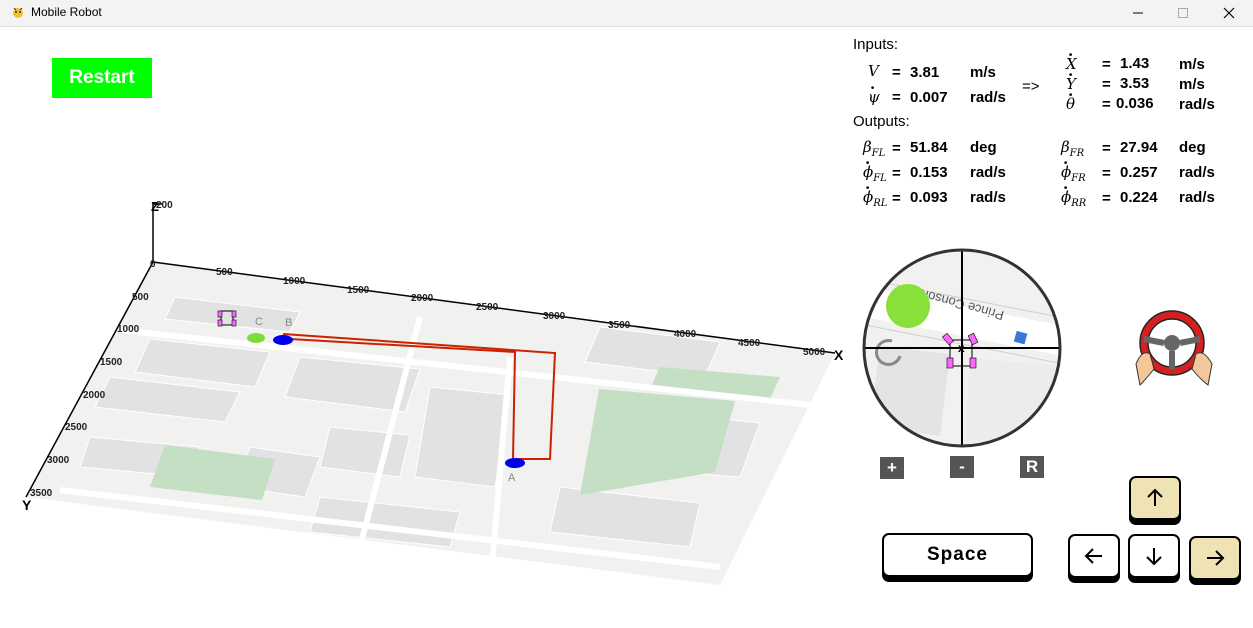 This screenshot has height=628, width=1253. What do you see at coordinates (929, 147) in the screenshot?
I see `value-beta-fl: 51.84` at bounding box center [929, 147].